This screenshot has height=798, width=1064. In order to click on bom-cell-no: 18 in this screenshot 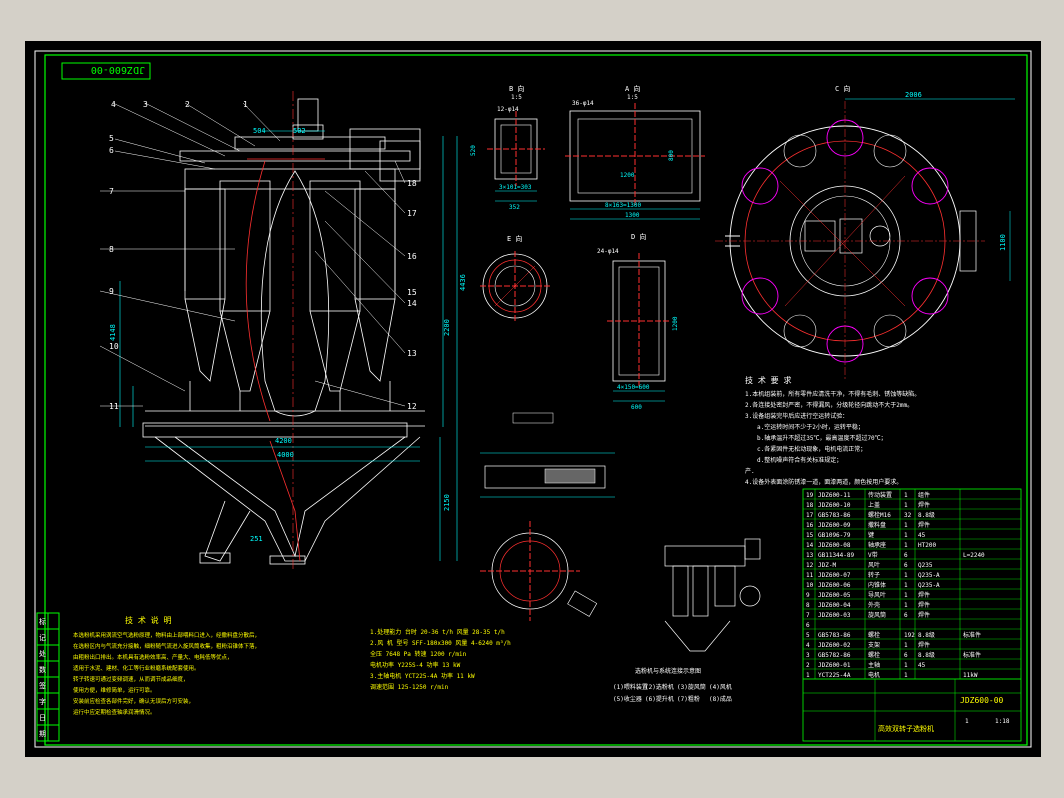, I will do `click(810, 505)`.